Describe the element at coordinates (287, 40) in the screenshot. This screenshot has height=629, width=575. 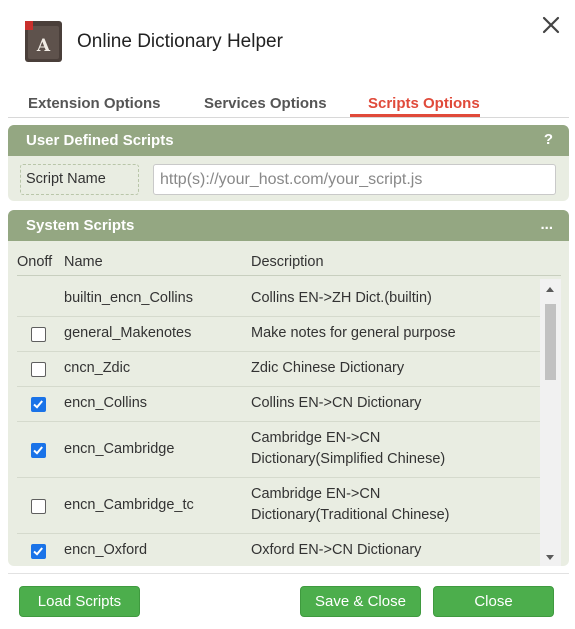
I see `dialog-header: A Online Dictionary Helper` at that location.